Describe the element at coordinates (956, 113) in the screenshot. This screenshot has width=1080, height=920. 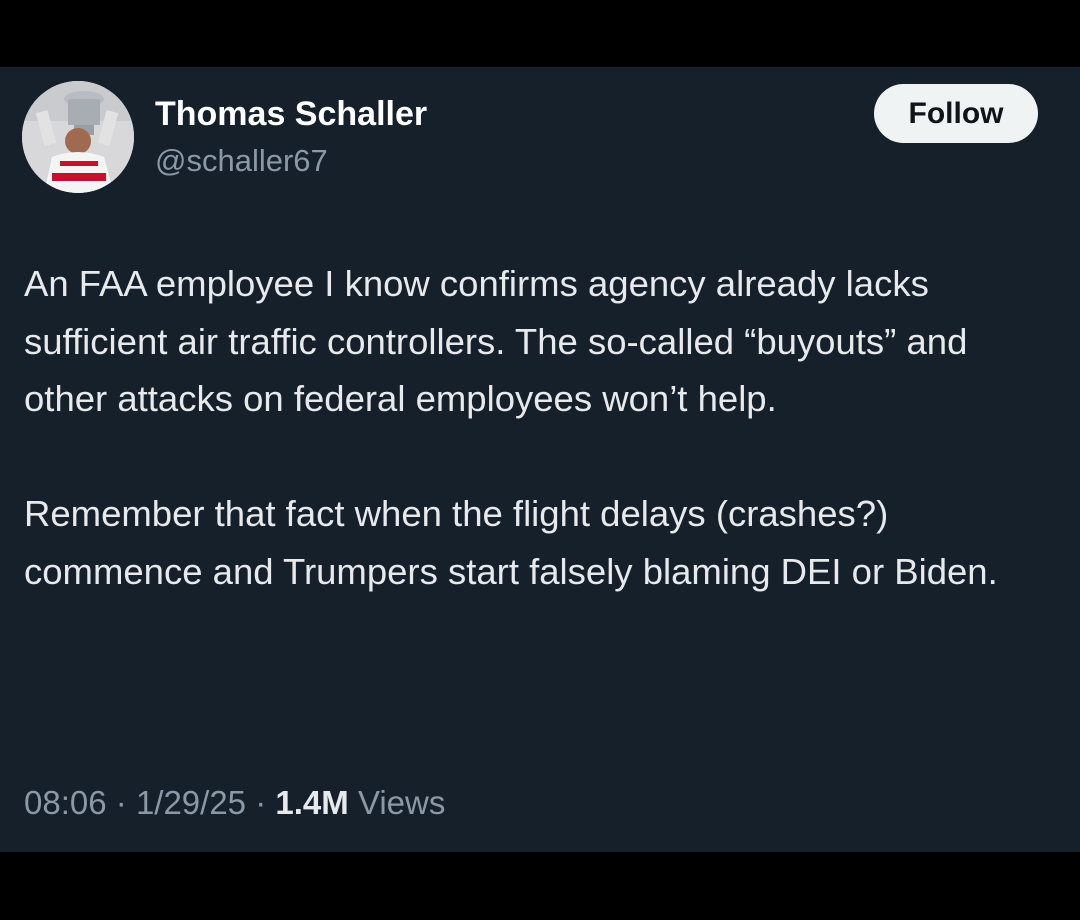
I see `follow-button: Follow` at that location.